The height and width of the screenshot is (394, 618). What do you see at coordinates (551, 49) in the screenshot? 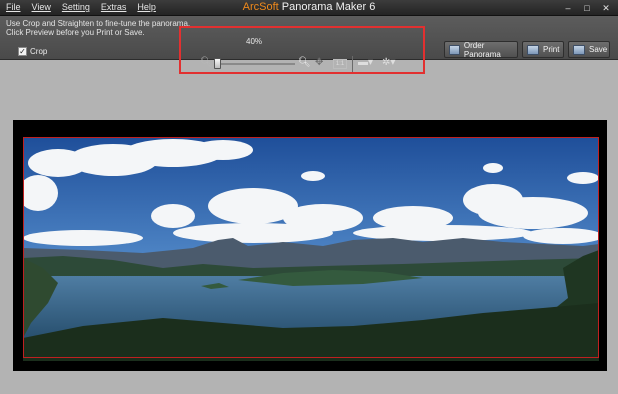
I see `print-label: Print` at bounding box center [551, 49].